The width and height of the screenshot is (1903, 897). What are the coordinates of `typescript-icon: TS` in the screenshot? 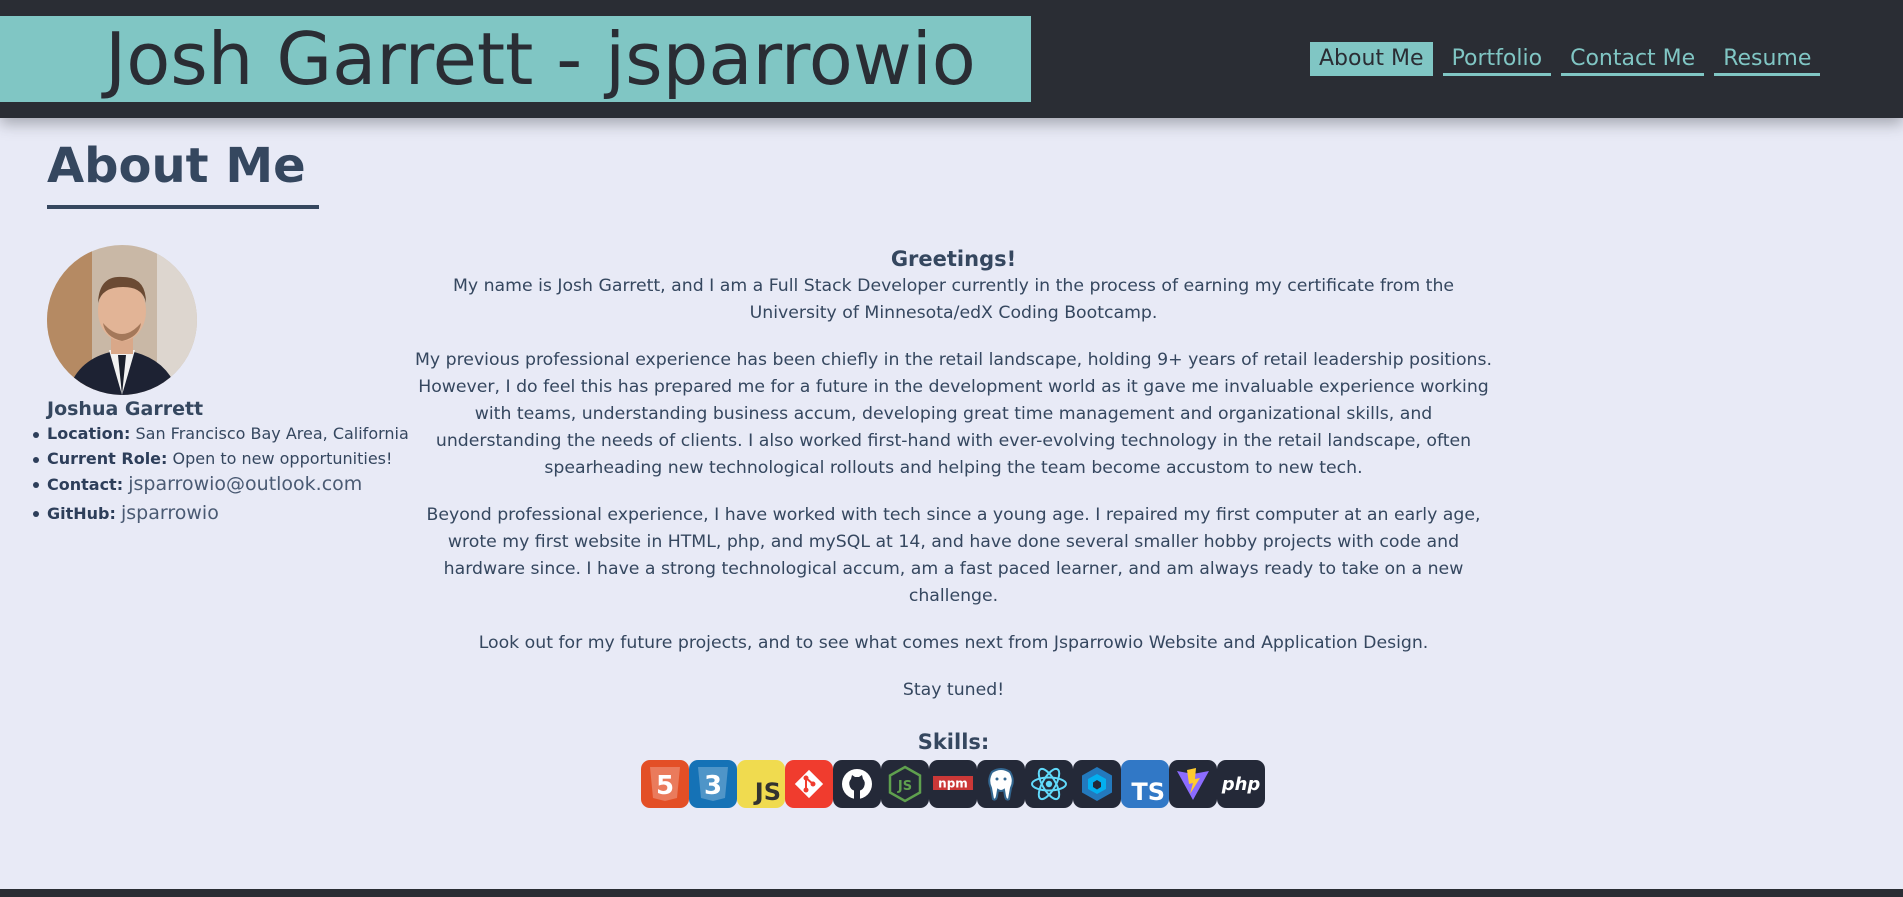 It's located at (1145, 784).